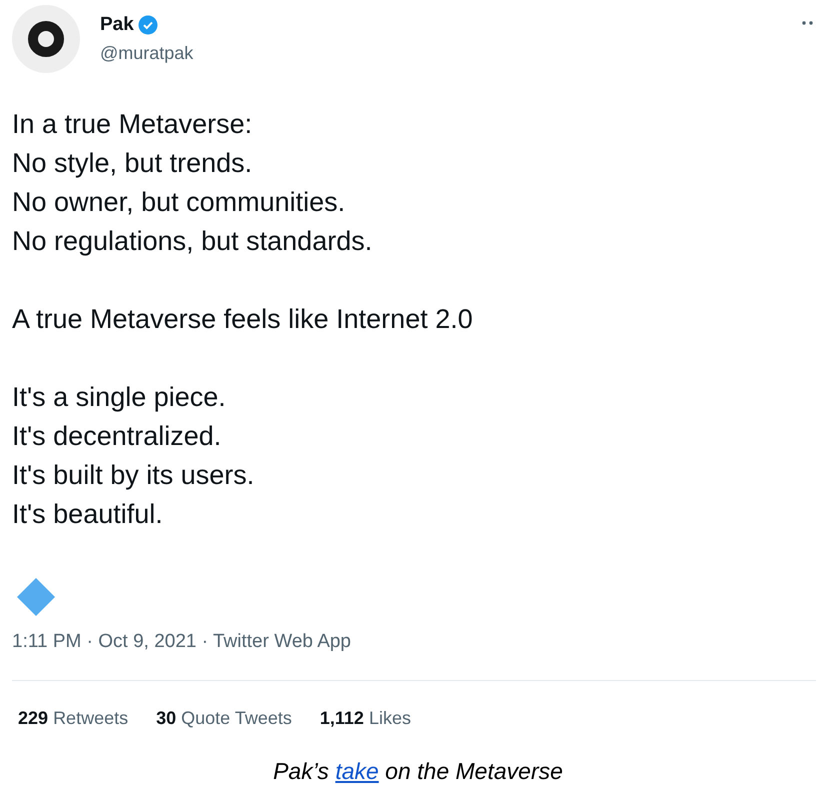 This screenshot has height=812, width=828. I want to click on engagement-stat: 229 Retweets, so click(73, 718).